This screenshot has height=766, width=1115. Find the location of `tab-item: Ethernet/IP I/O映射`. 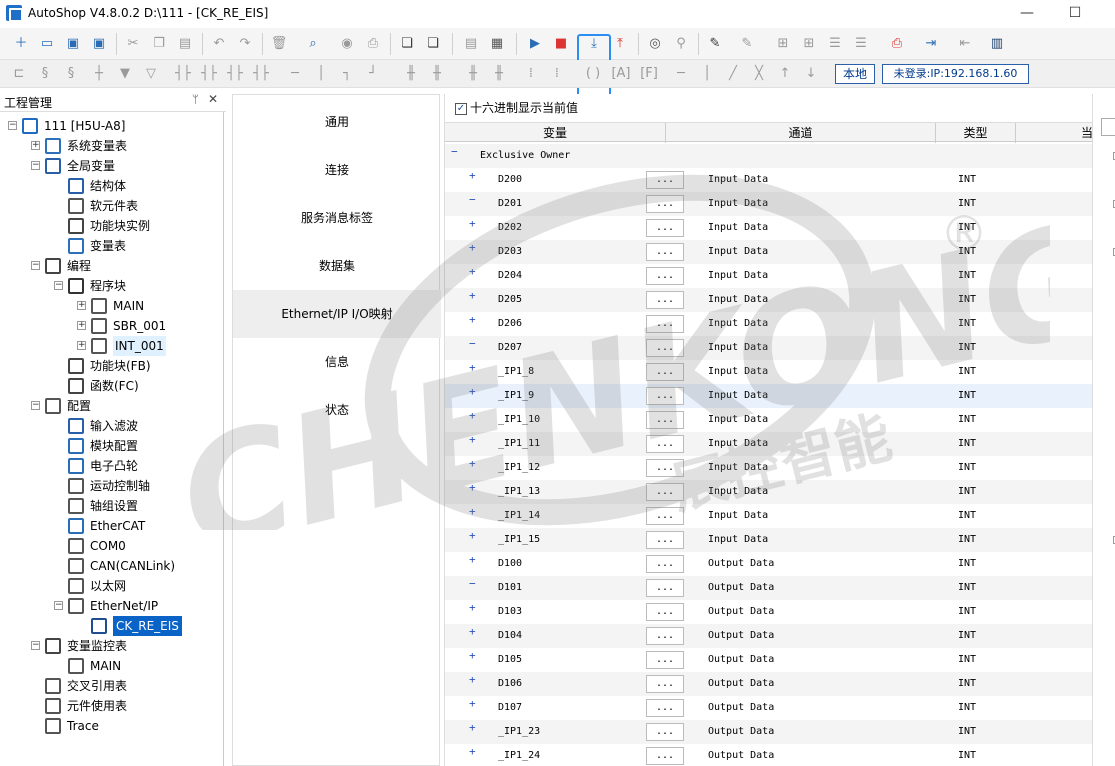

tab-item: Ethernet/IP I/O映射 is located at coordinates (337, 314).